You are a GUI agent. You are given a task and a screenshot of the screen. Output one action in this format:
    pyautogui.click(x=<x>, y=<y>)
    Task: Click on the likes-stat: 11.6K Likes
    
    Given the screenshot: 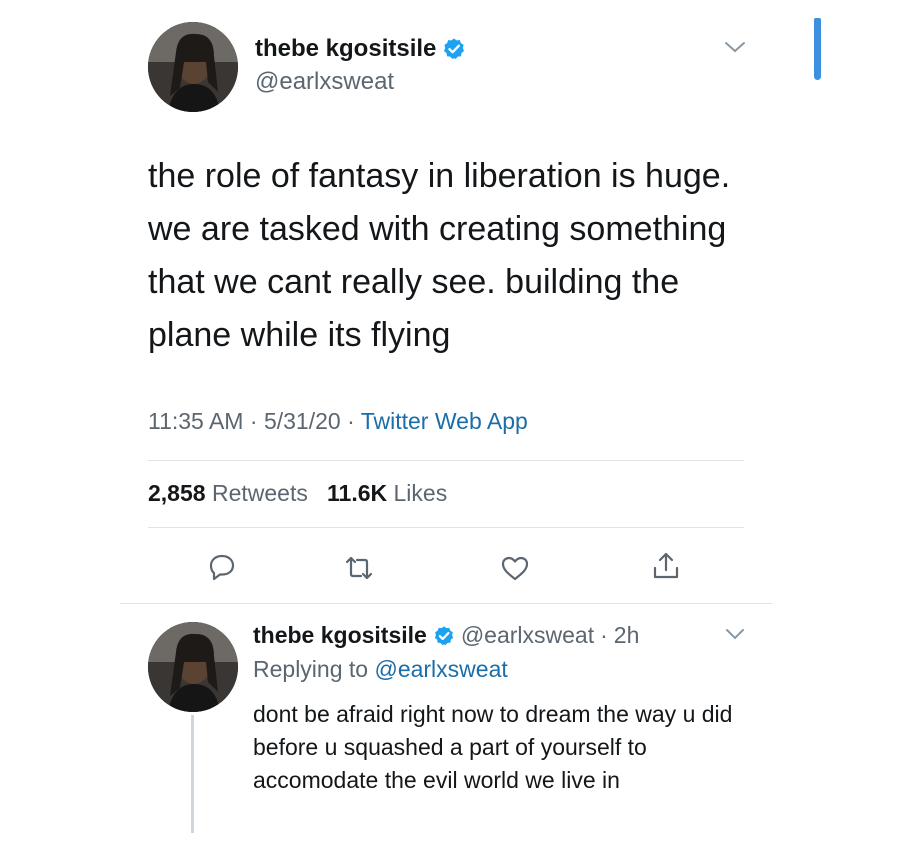 What is the action you would take?
    pyautogui.click(x=387, y=493)
    